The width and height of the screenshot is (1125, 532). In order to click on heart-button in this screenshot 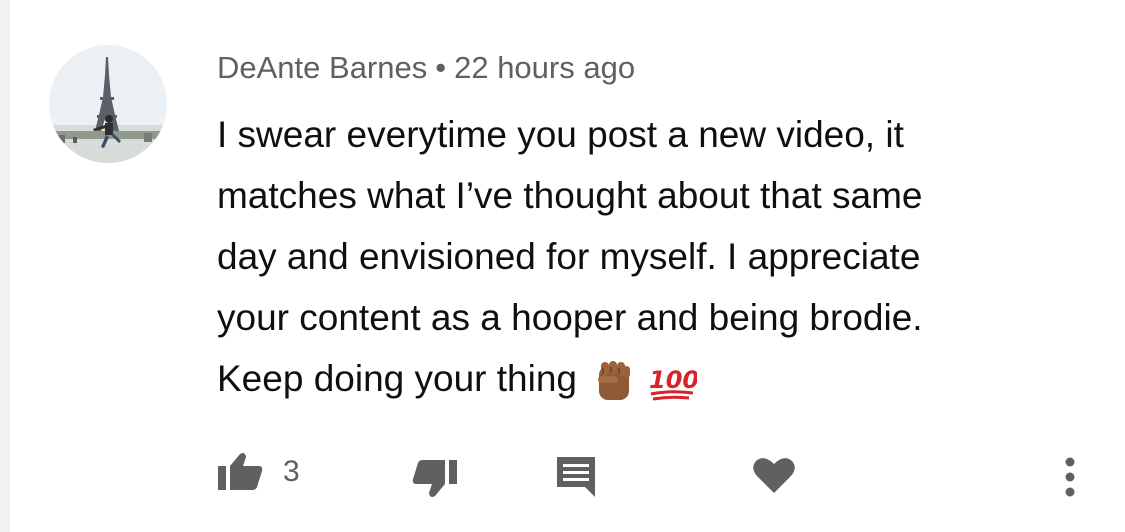, I will do `click(774, 475)`.